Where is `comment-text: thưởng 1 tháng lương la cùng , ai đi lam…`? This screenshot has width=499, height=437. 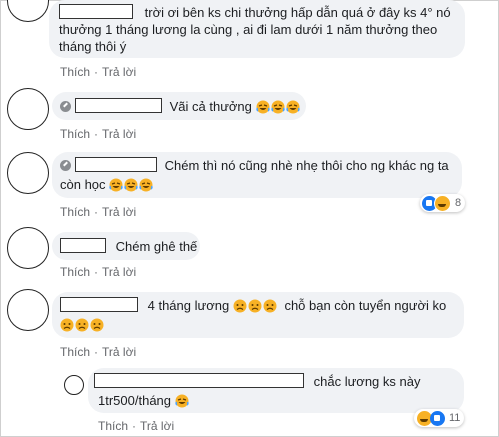
comment-text: thưởng 1 tháng lương la cùng , ai đi lam… is located at coordinates (248, 29).